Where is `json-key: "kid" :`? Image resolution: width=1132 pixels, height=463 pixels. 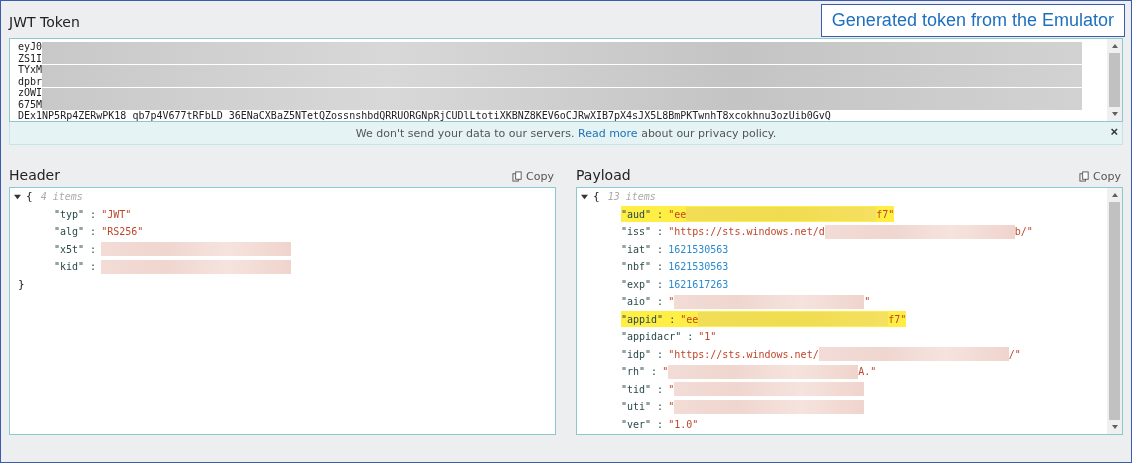
json-key: "kid" : is located at coordinates (75, 267).